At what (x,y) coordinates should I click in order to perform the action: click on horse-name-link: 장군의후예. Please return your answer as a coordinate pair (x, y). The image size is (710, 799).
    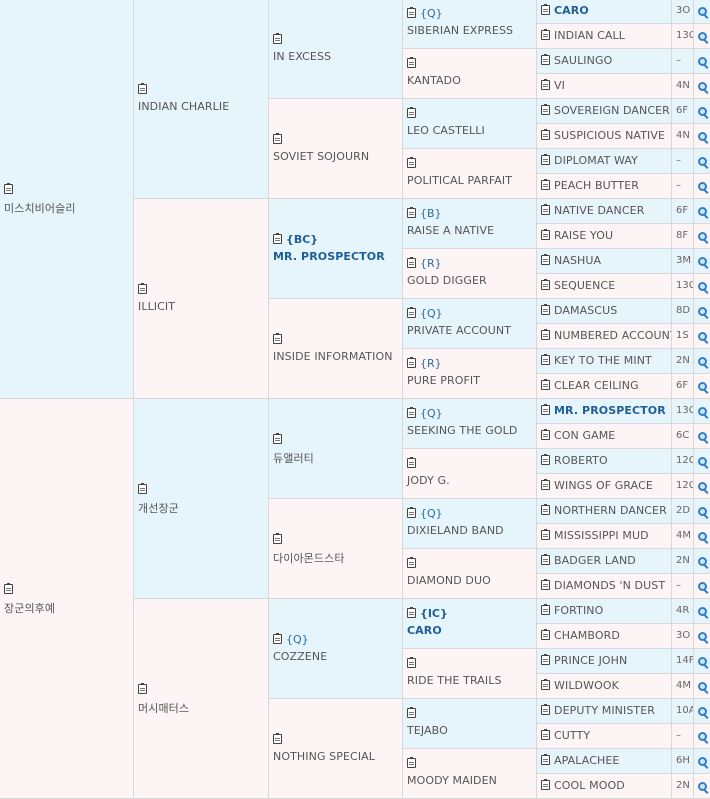
    Looking at the image, I should click on (29, 608).